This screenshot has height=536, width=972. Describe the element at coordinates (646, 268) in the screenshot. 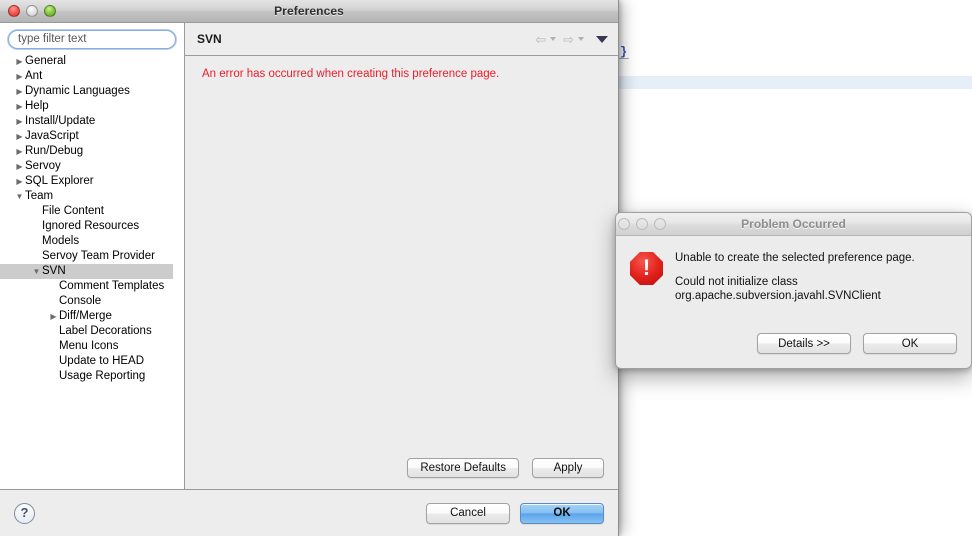

I see `error-octagon-icon: !` at that location.